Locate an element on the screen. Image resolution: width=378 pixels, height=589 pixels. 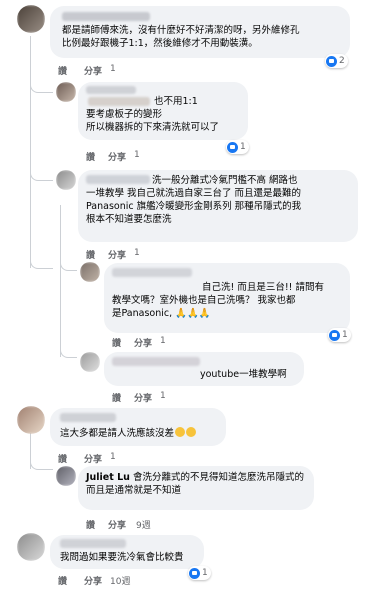
reply-bubble: Juliet Lu 會洗分離式的不見得知道怎麼洗吊隱式的 而且是通常就是不知道 is located at coordinates (196, 488).